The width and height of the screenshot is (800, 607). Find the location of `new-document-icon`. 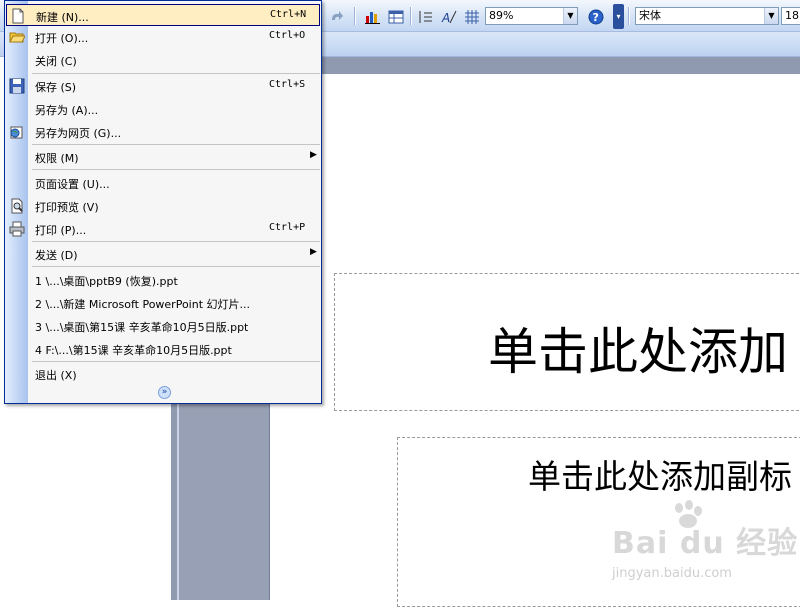

new-document-icon is located at coordinates (18, 16).